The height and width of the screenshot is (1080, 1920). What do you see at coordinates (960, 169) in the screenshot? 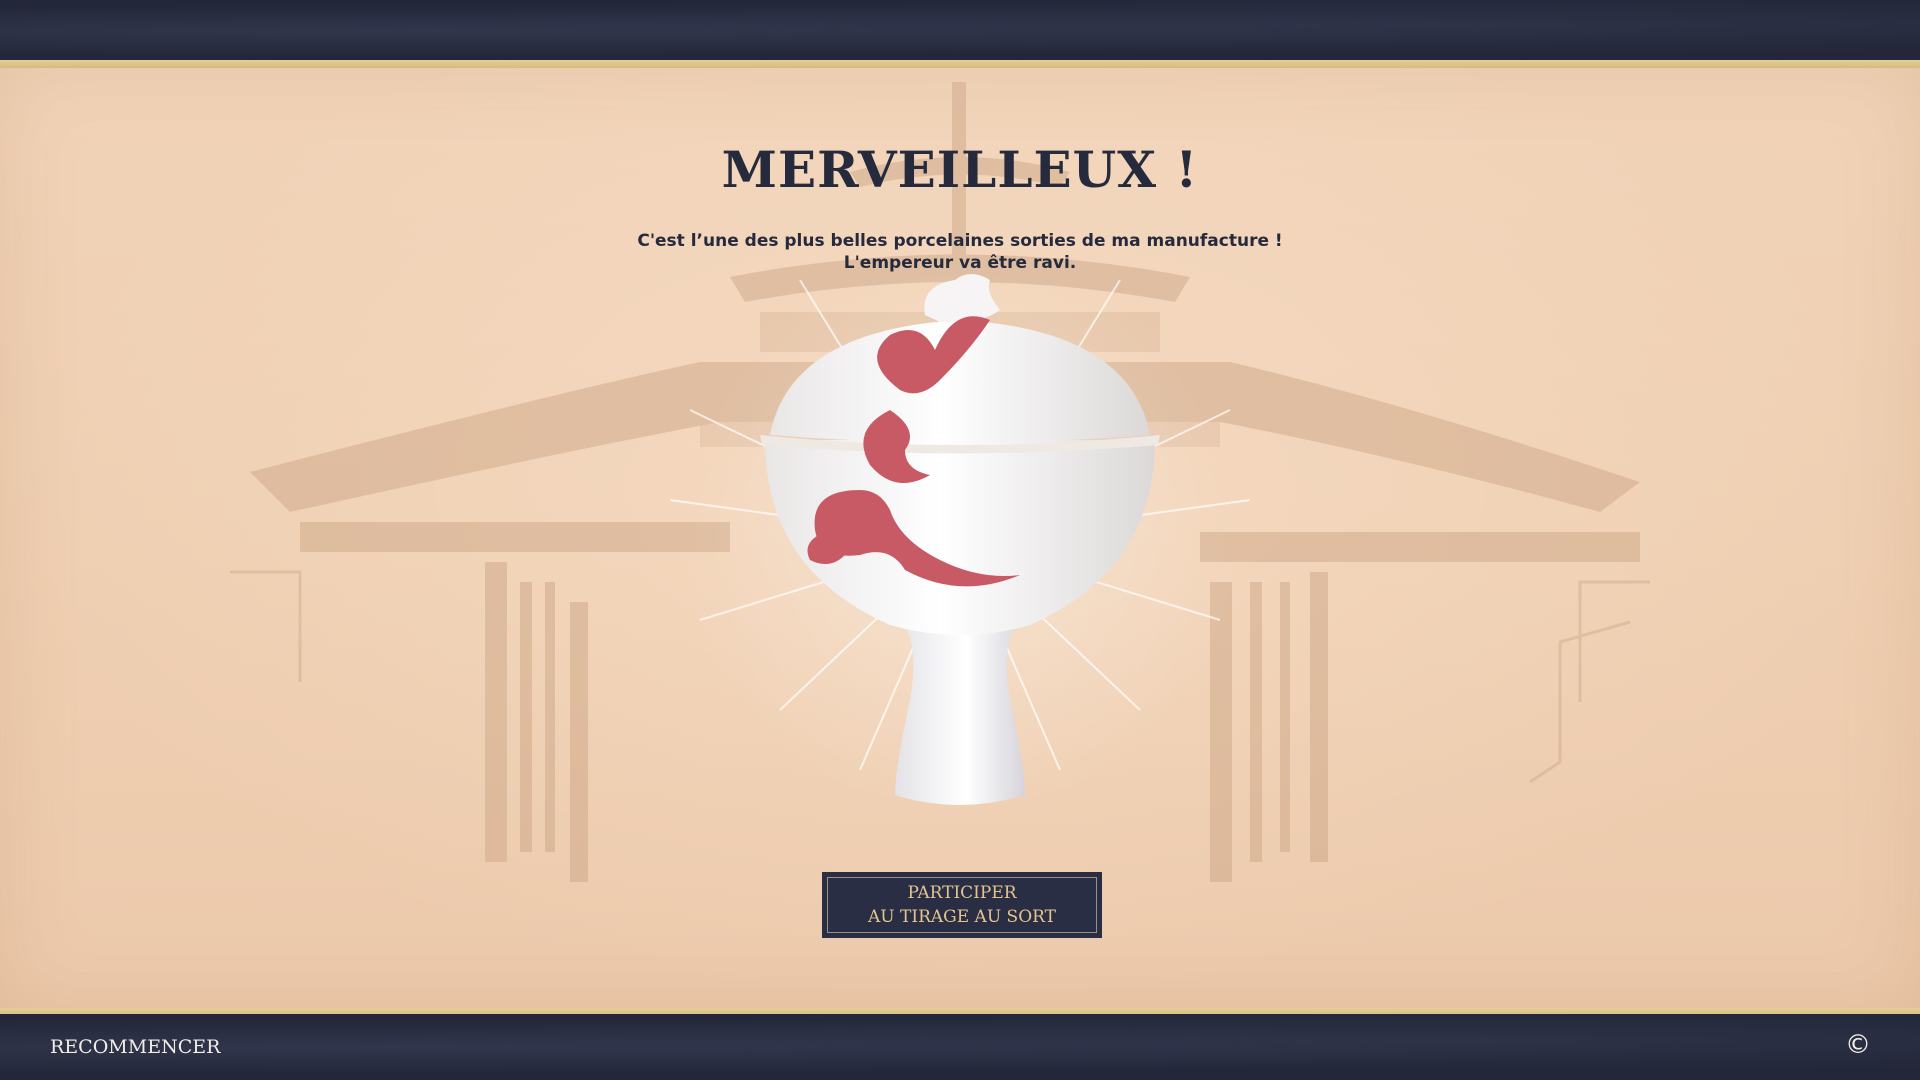
I see `page-title: MERVEILLEUX !` at bounding box center [960, 169].